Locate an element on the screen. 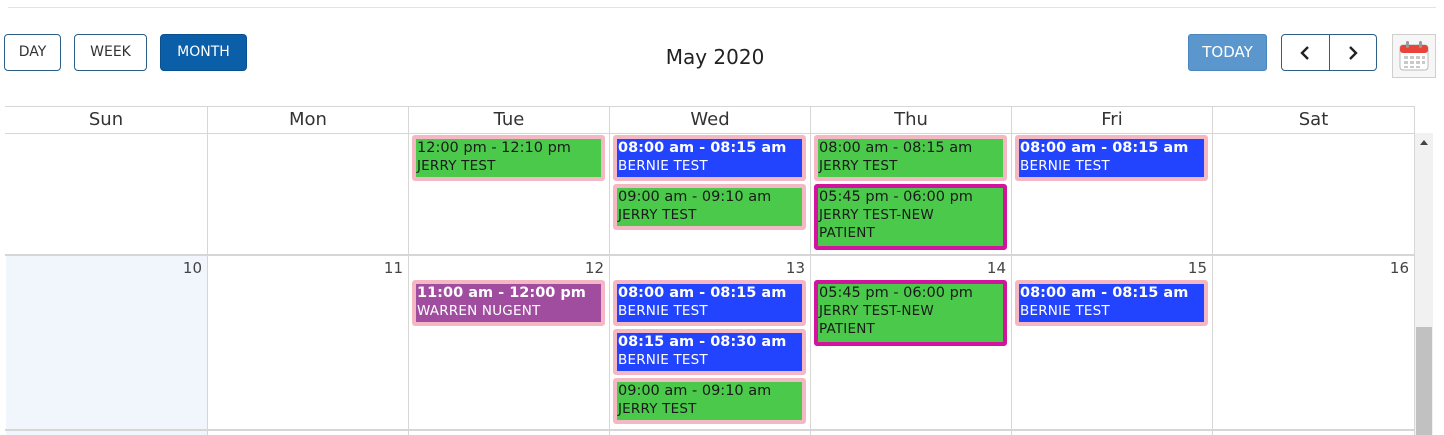  day-view-button: DAY is located at coordinates (32, 52).